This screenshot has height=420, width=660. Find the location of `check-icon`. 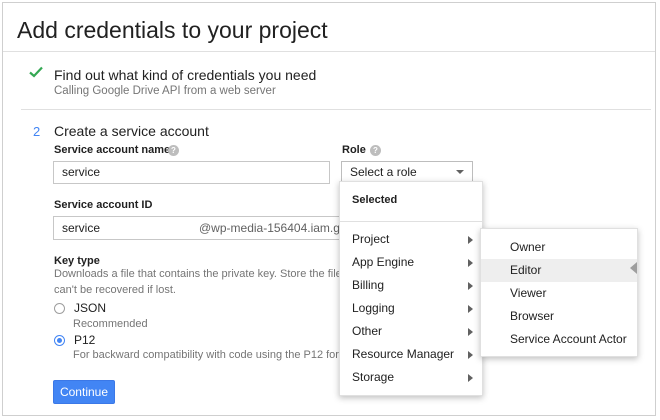

check-icon is located at coordinates (36, 72).